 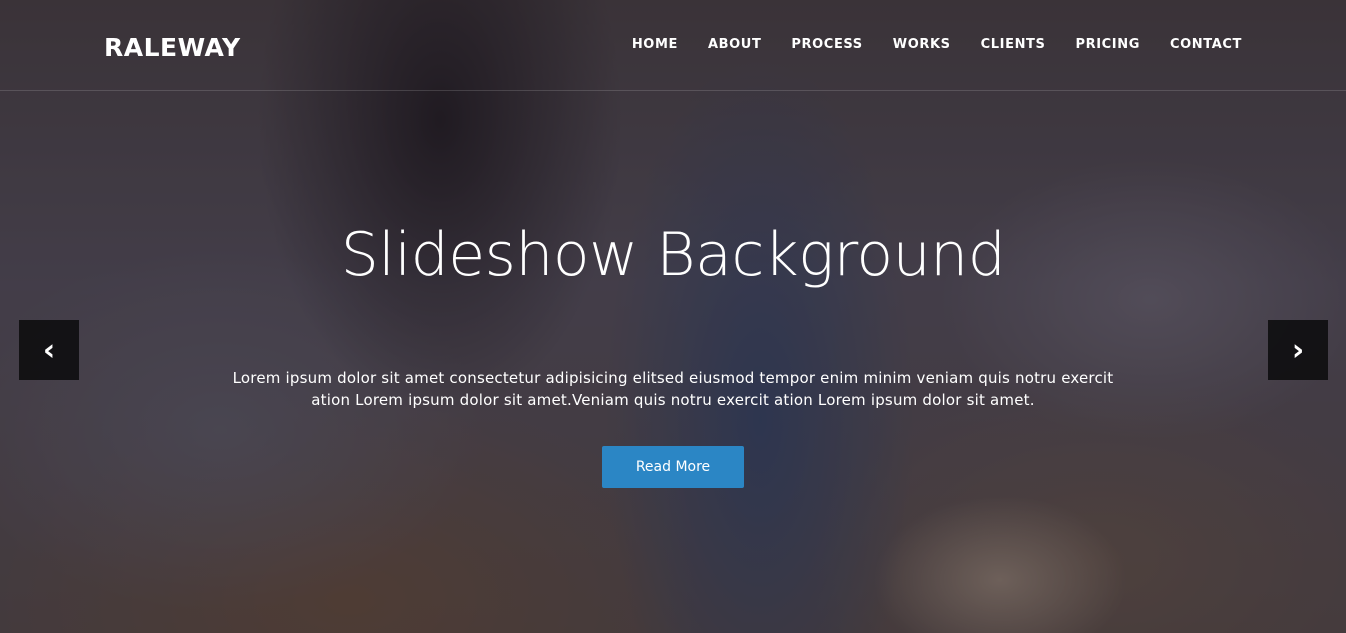 I want to click on slider-prev-button: ‹, so click(x=49, y=350).